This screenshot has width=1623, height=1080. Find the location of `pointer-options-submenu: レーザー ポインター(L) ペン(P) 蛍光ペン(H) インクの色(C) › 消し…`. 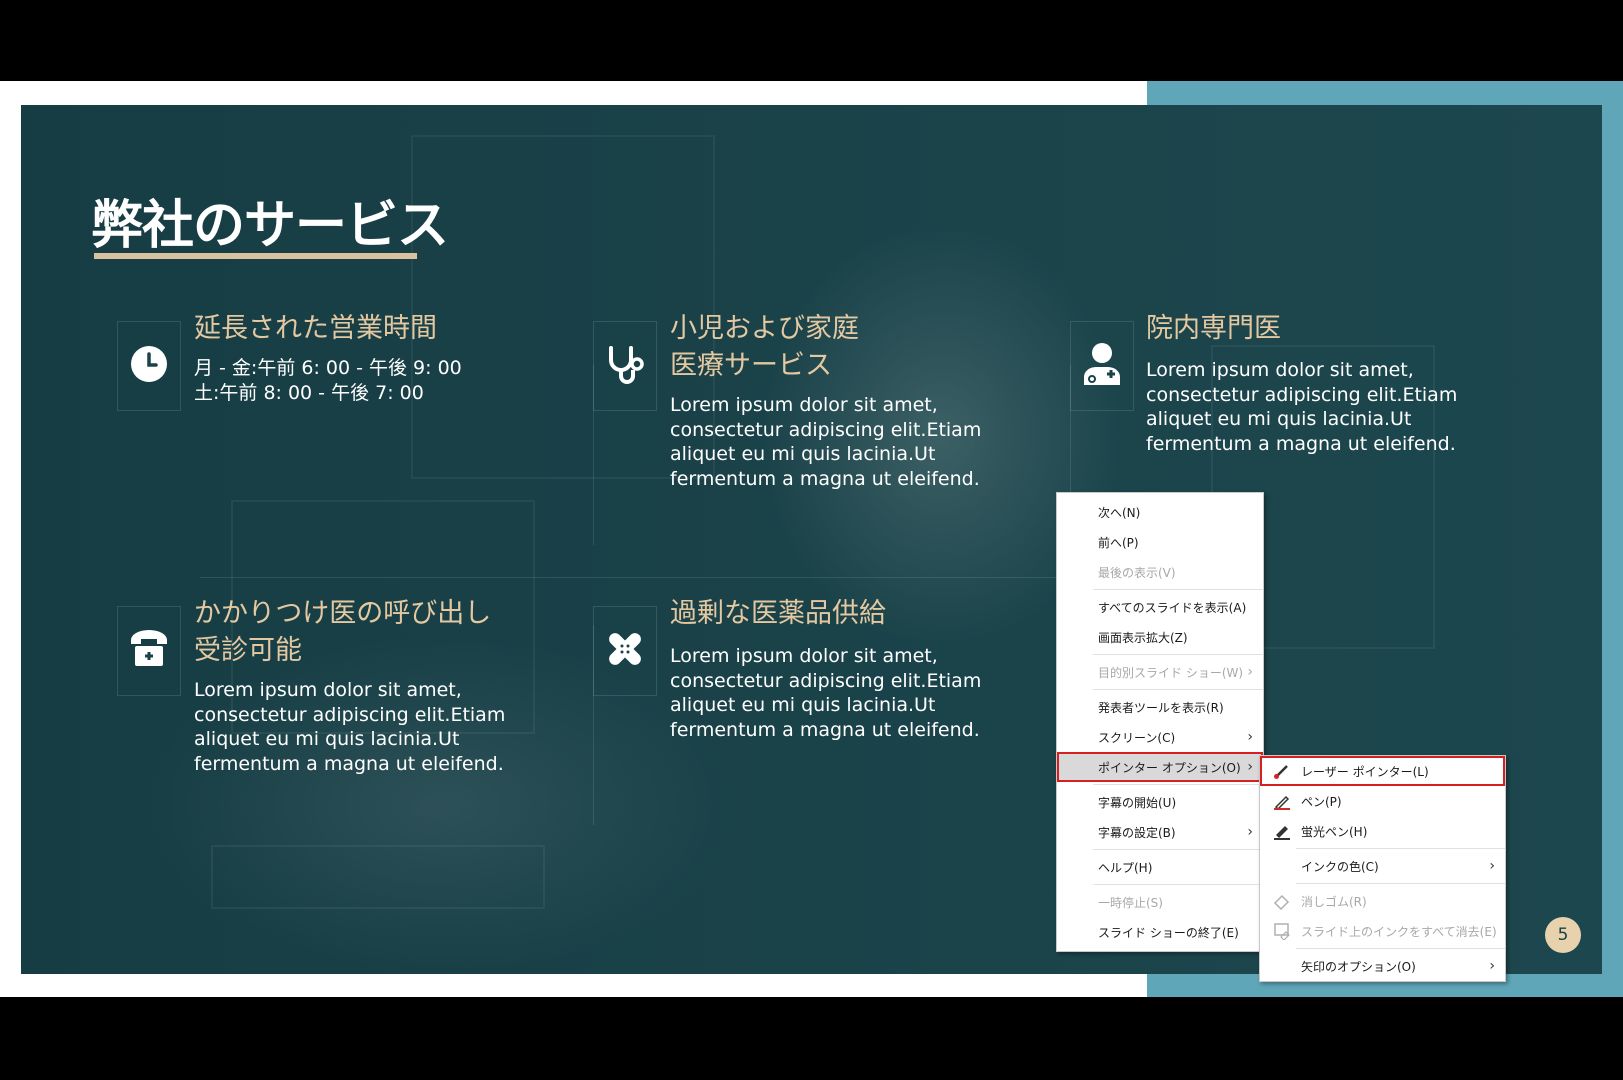

pointer-options-submenu: レーザー ポインター(L) ペン(P) 蛍光ペン(H) インクの色(C) › 消し… is located at coordinates (1382, 868).